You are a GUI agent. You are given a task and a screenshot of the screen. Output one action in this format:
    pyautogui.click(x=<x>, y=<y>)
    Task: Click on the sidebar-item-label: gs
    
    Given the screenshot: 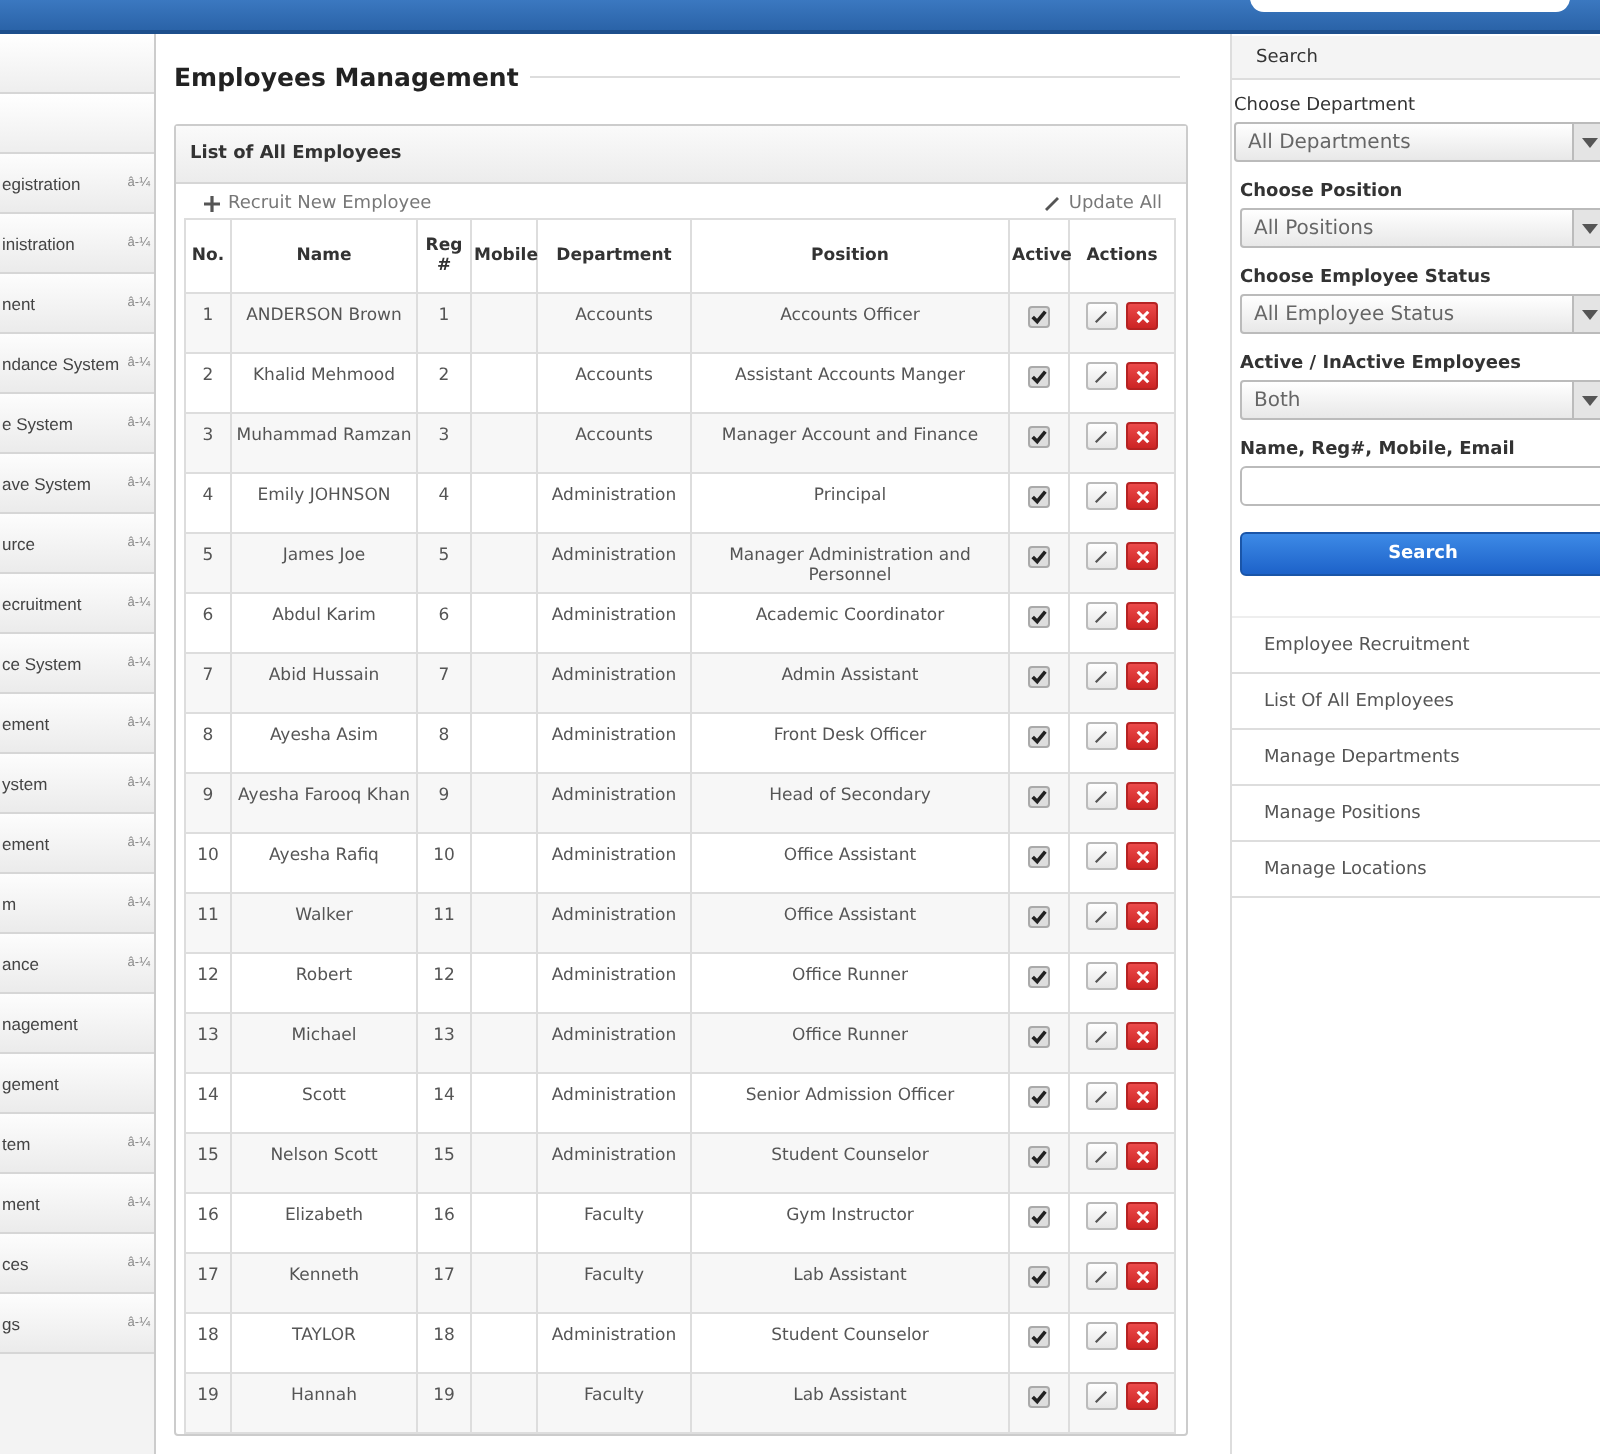 What is the action you would take?
    pyautogui.click(x=11, y=1323)
    